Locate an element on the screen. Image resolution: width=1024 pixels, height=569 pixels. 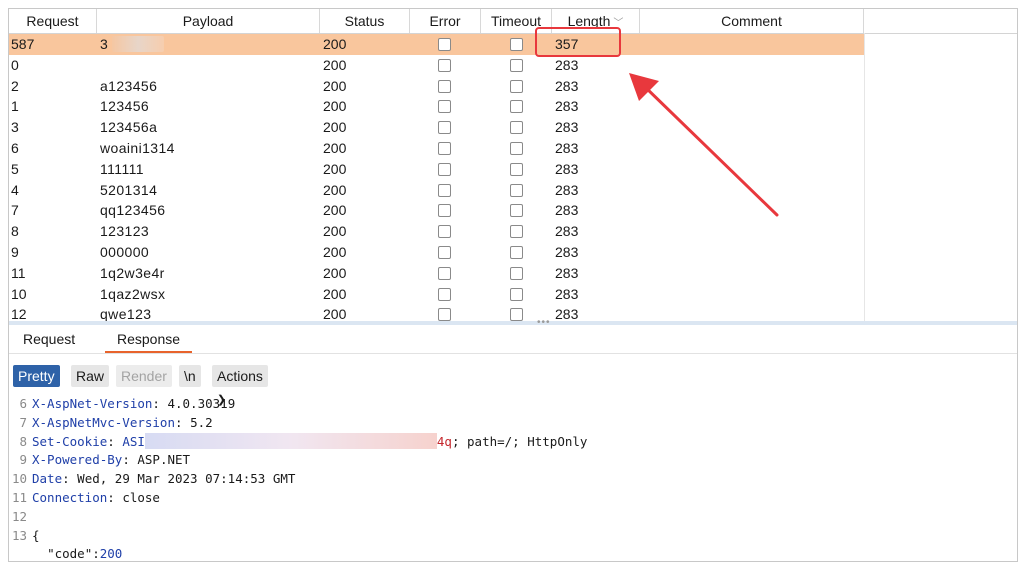
header-line: Connection: close is located at coordinates (96, 498).